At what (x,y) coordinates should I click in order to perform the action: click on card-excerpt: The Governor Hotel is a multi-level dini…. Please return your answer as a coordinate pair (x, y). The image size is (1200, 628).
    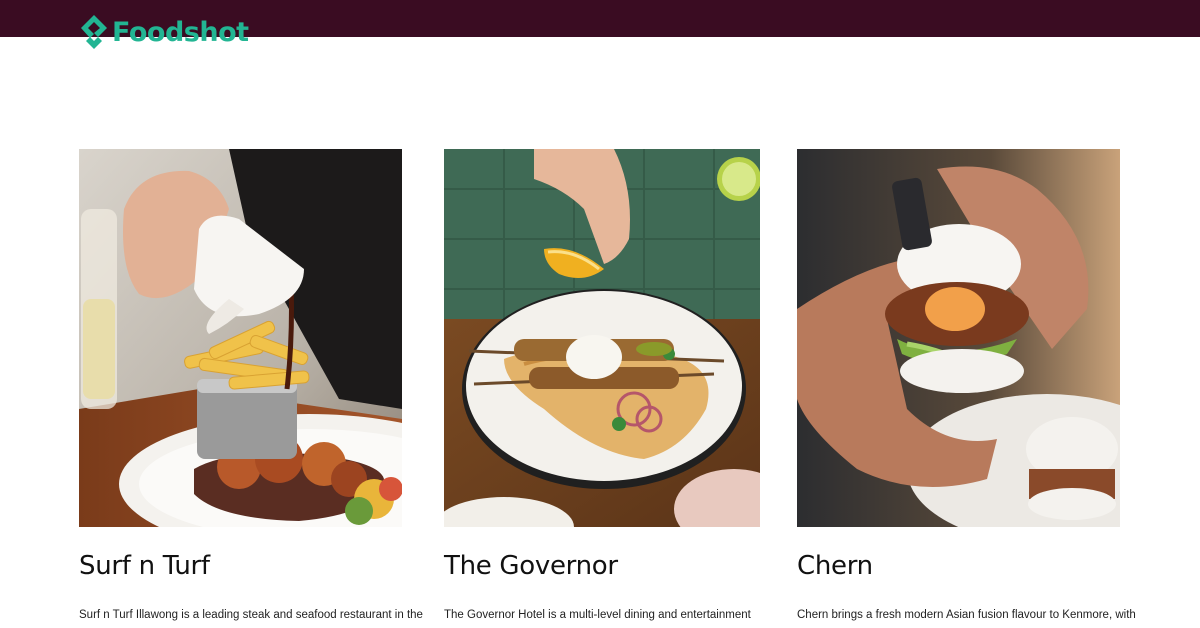
    Looking at the image, I should click on (597, 615).